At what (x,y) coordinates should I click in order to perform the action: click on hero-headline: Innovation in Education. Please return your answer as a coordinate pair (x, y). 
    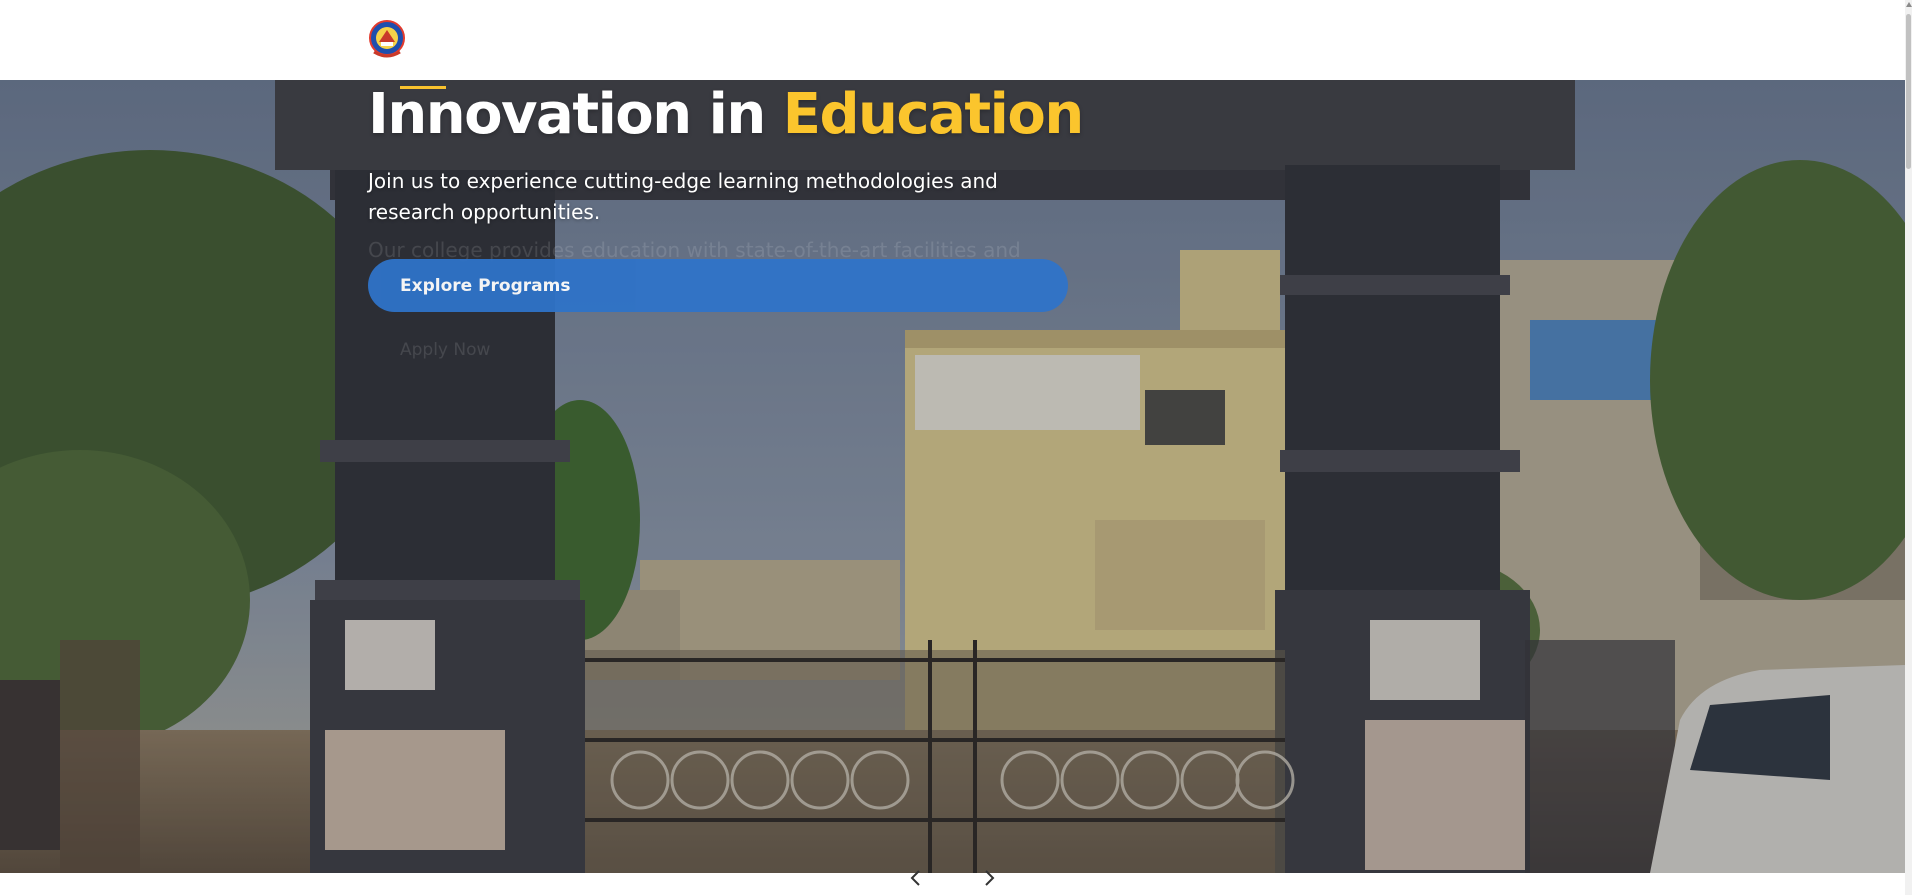
    Looking at the image, I should click on (726, 114).